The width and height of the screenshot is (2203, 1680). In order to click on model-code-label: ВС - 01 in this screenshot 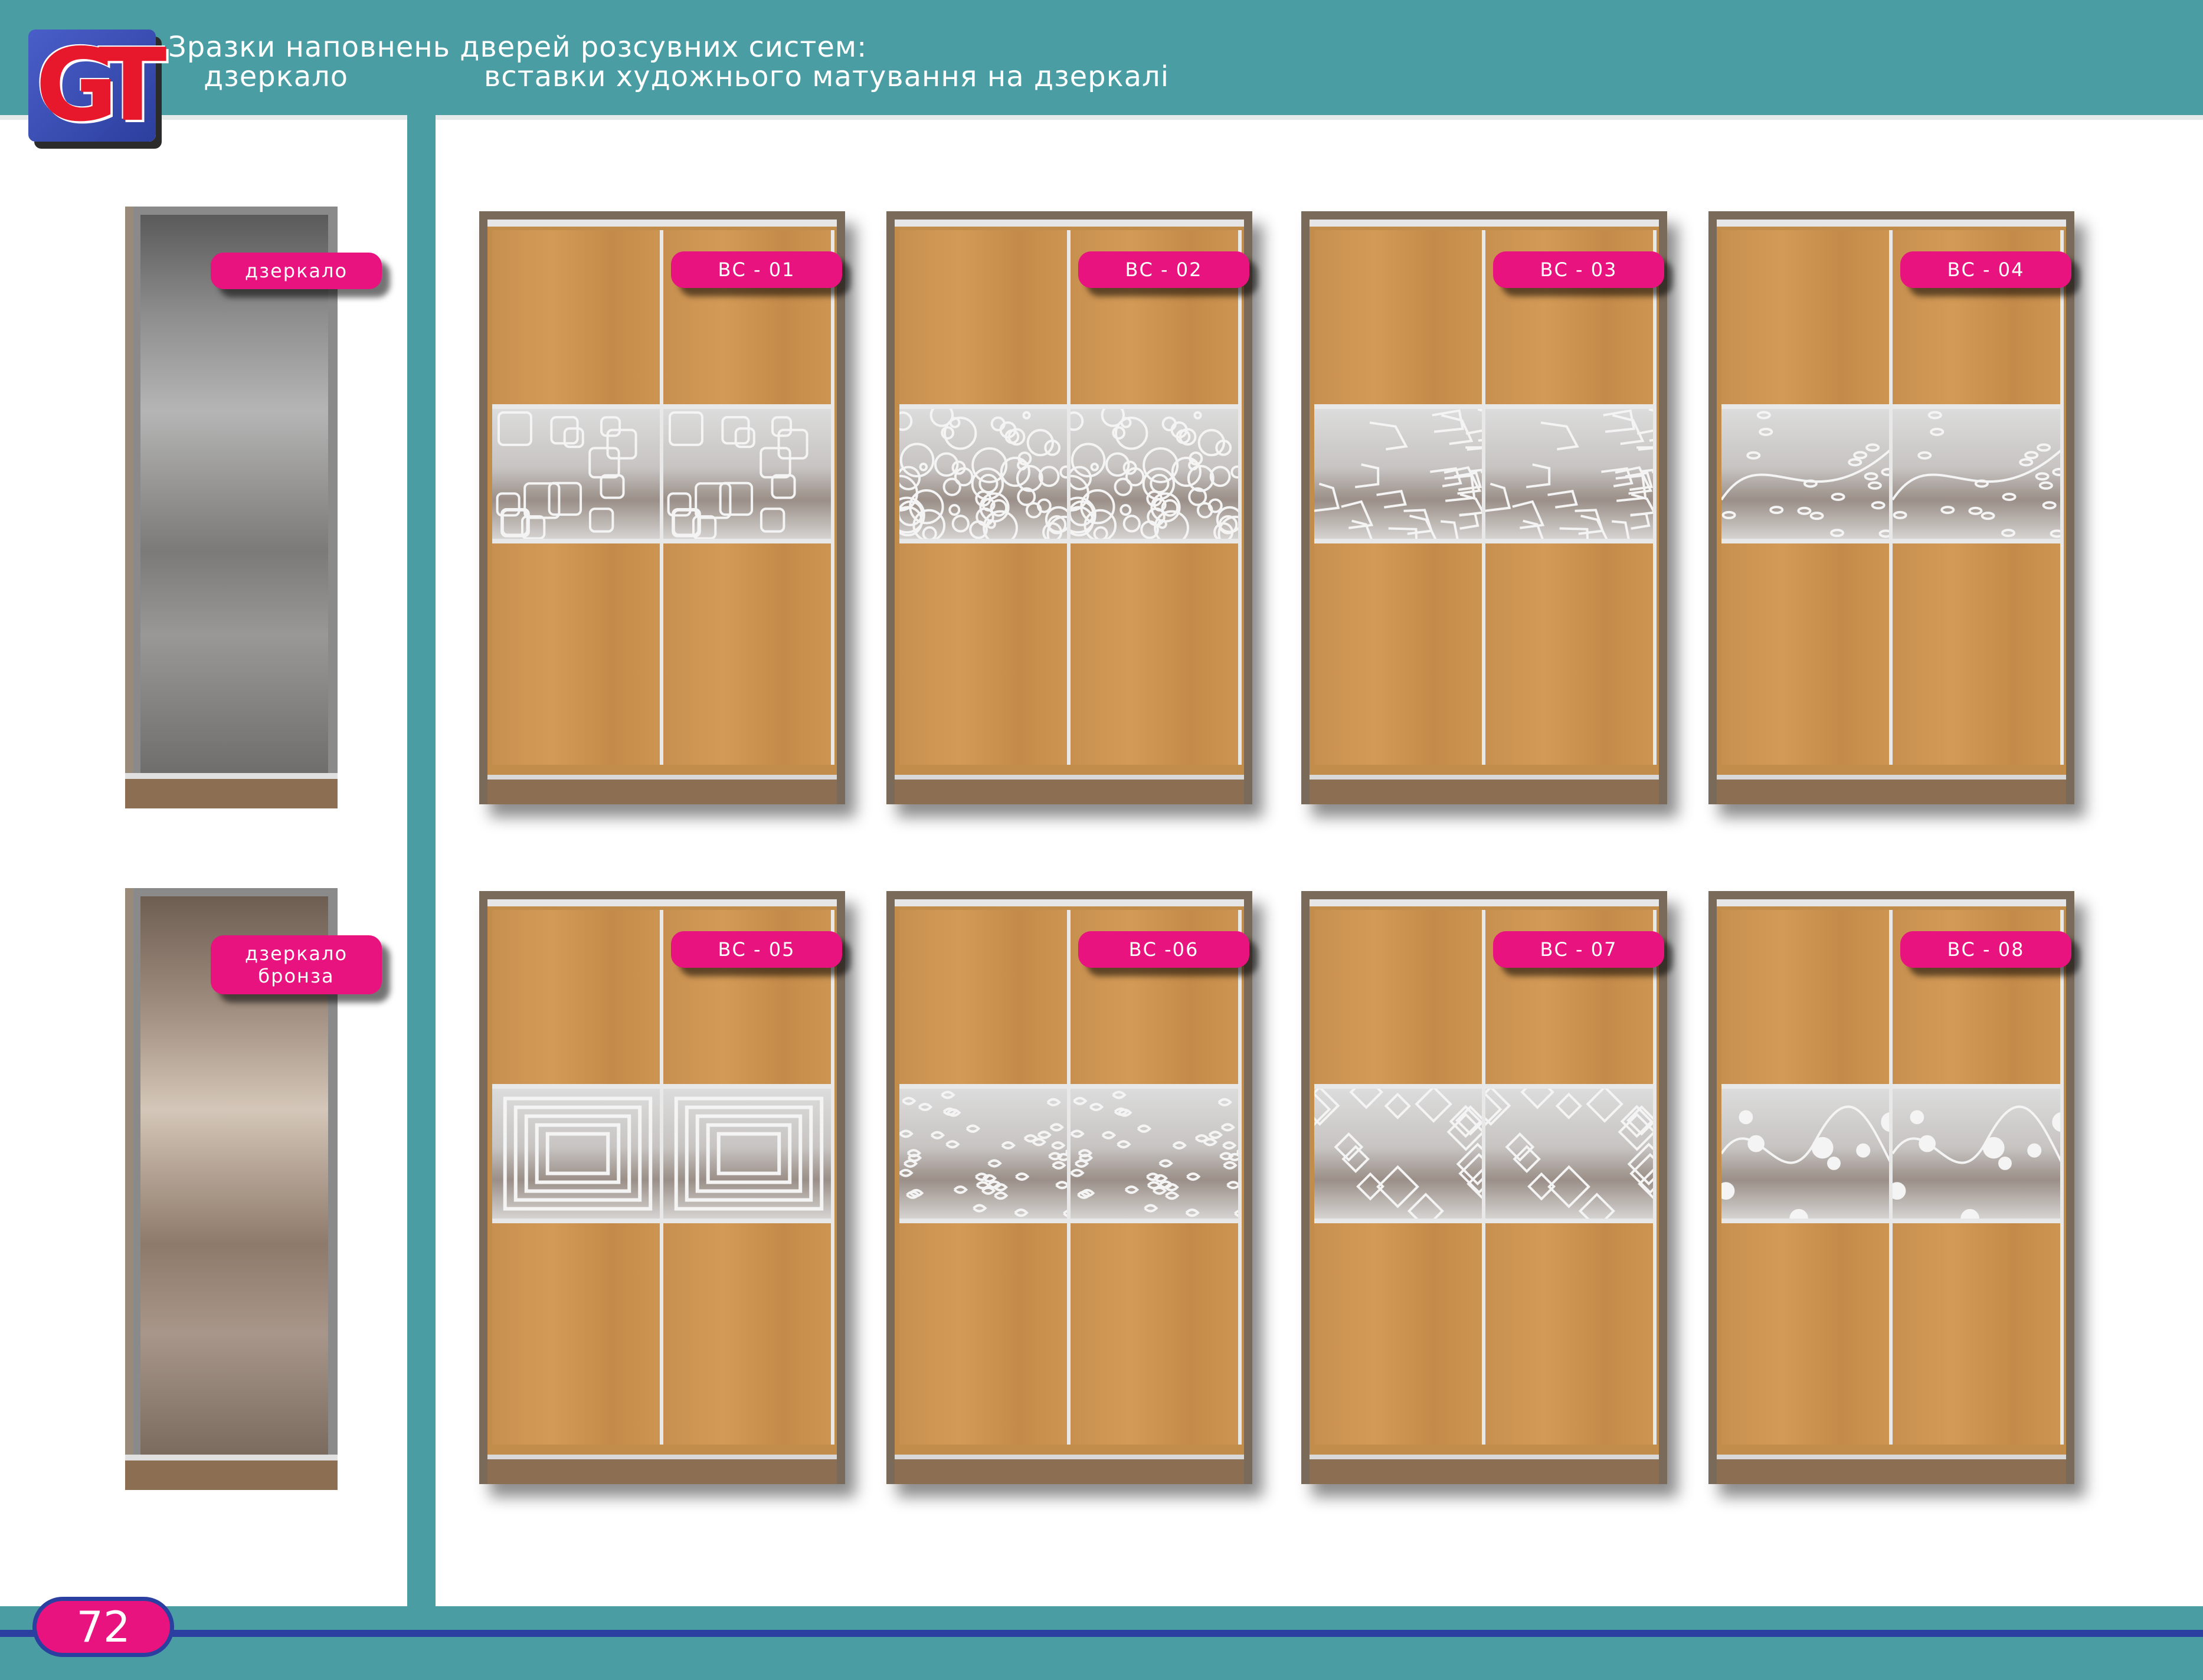, I will do `click(756, 269)`.